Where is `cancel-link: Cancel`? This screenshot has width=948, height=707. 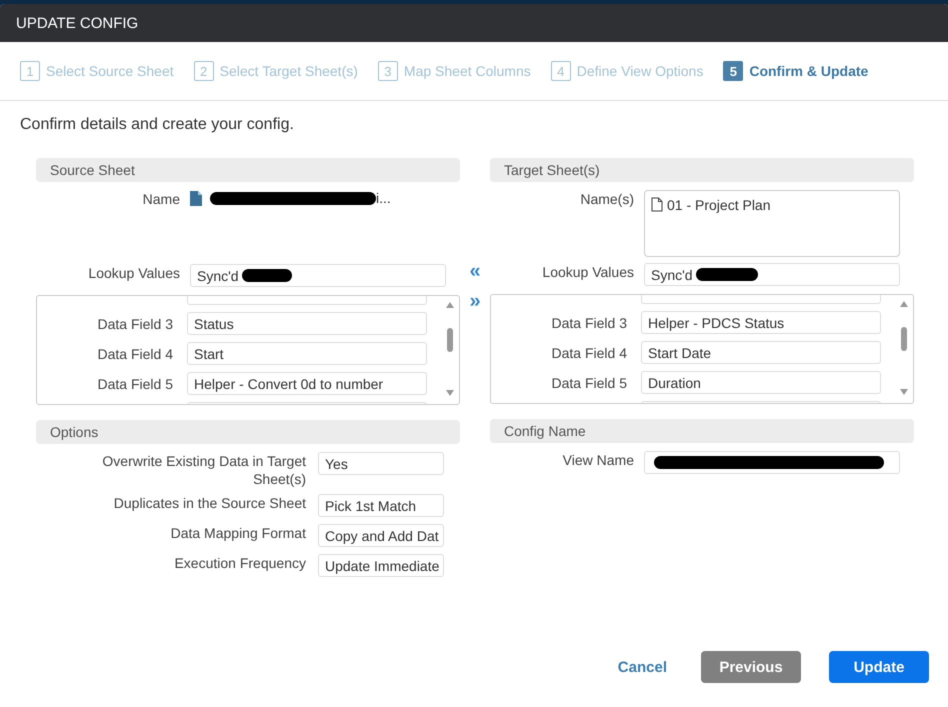 cancel-link: Cancel is located at coordinates (642, 667).